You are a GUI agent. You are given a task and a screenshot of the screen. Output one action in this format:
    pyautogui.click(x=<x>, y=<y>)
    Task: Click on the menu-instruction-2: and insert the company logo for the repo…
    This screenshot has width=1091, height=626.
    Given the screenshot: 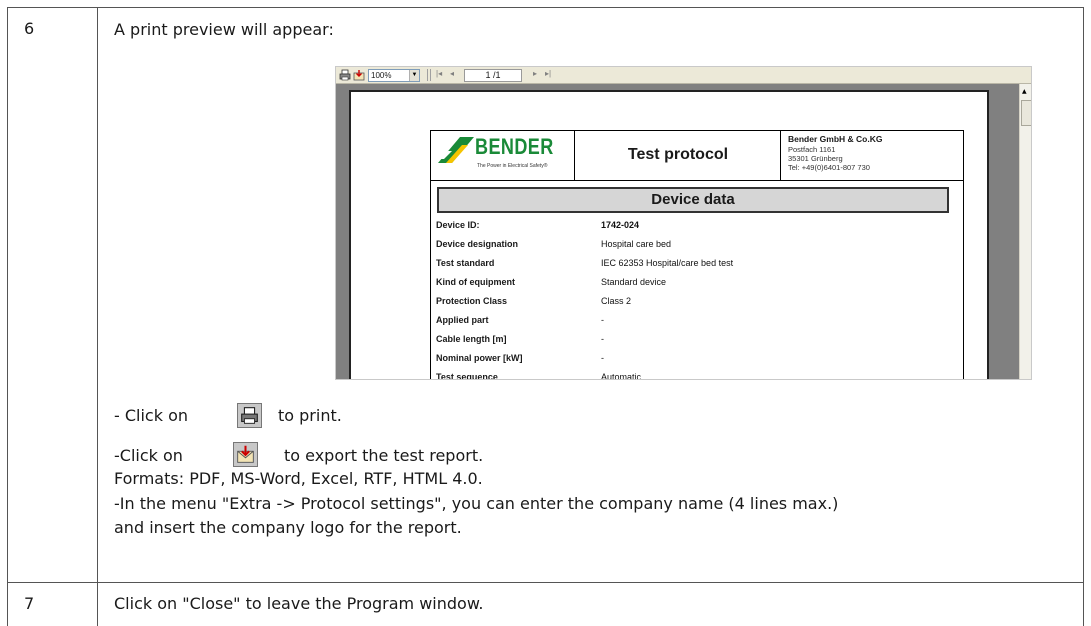 What is the action you would take?
    pyautogui.click(x=288, y=527)
    